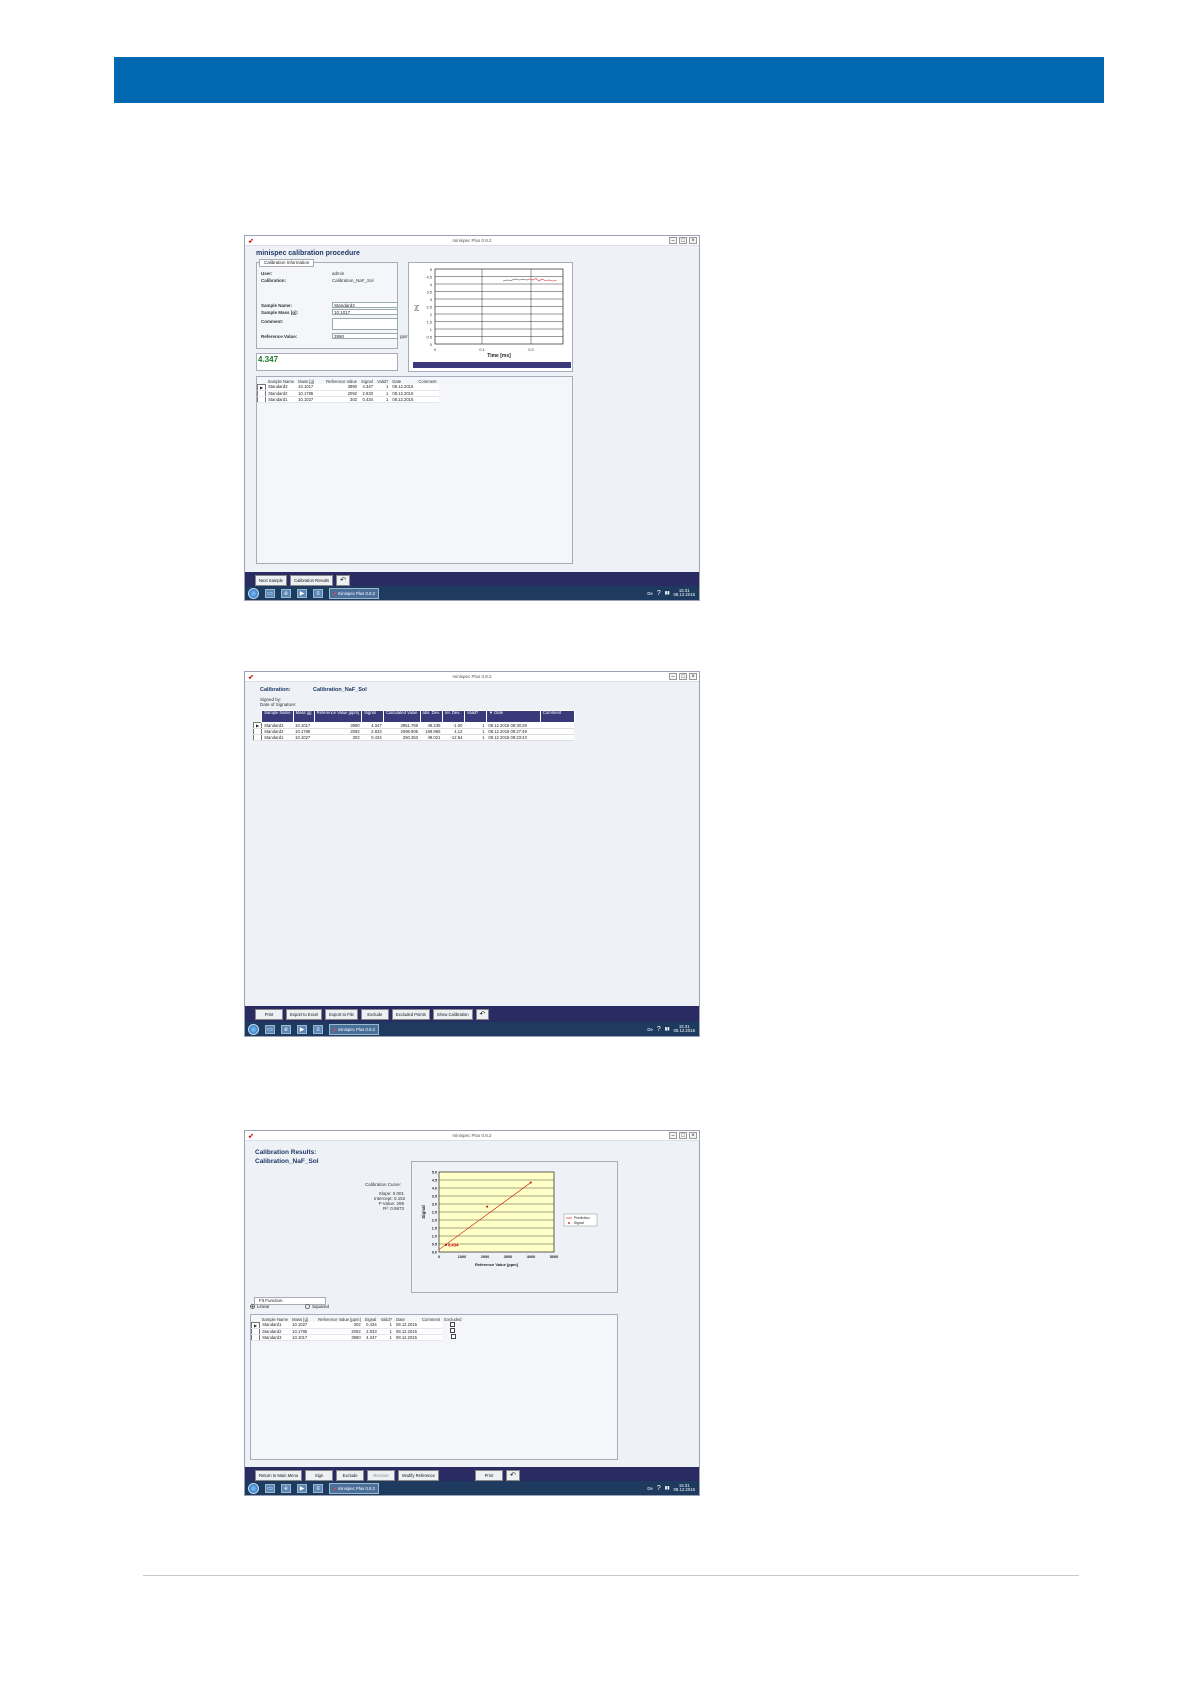  I want to click on table-row: ▶ Standard3 10.1017 3990 4.347 1 08.12.2015, so click(347, 387).